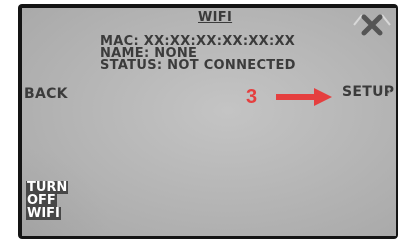 The width and height of the screenshot is (400, 242). I want to click on page-title: WIFI, so click(215, 17).